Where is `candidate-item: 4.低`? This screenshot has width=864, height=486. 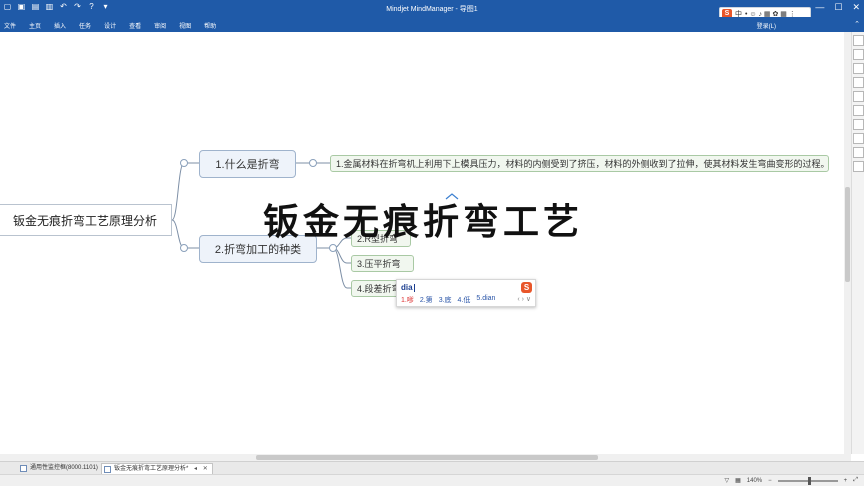 candidate-item: 4.低 is located at coordinates (464, 300).